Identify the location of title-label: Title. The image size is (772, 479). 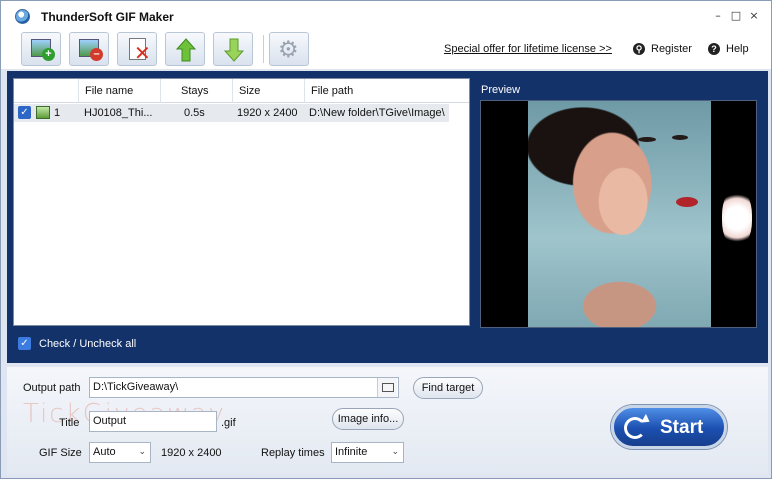
(69, 423).